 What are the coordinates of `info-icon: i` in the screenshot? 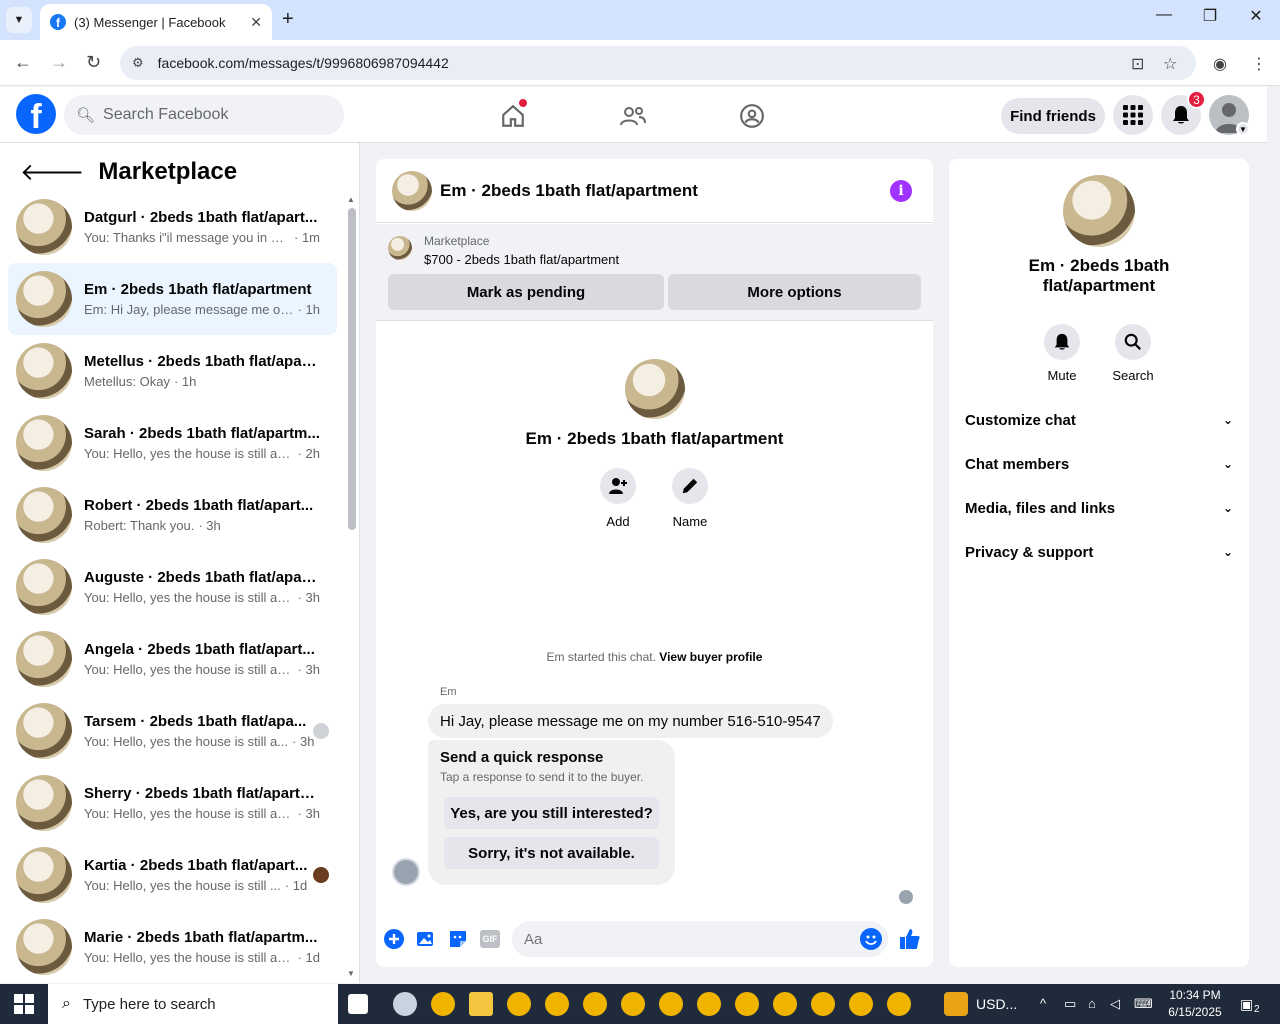 It's located at (901, 191).